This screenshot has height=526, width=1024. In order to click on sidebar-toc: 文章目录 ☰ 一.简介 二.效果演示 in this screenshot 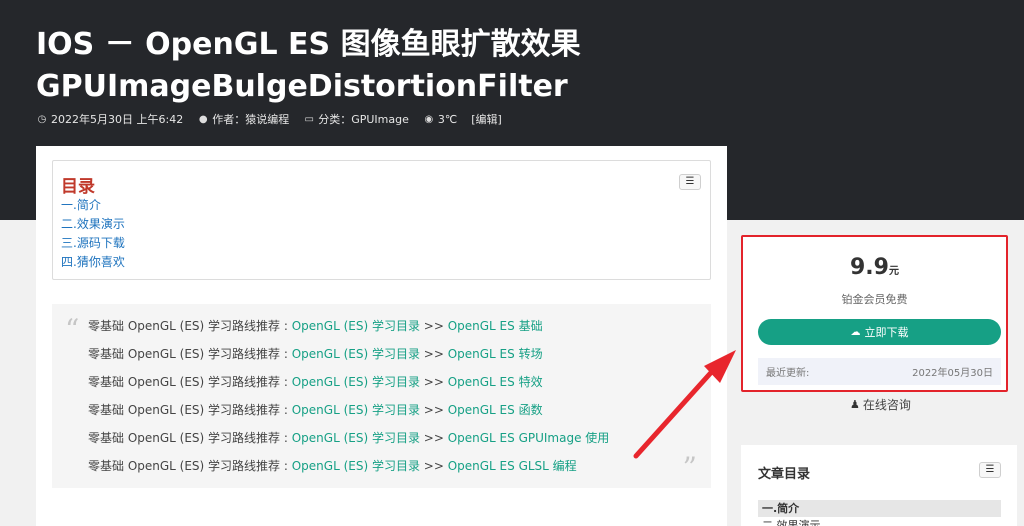, I will do `click(879, 485)`.